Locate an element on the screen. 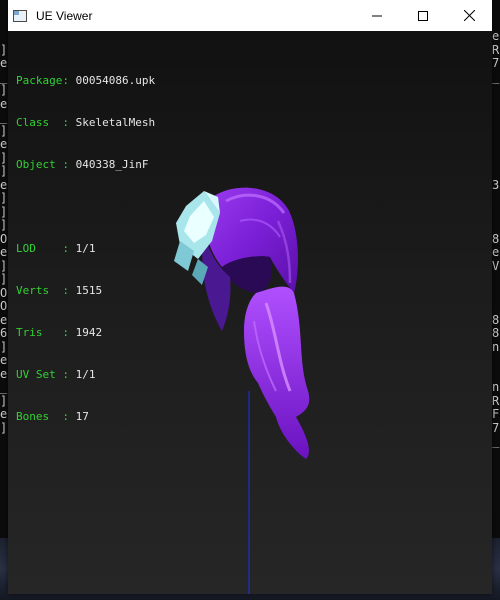 Image resolution: width=500 pixels, height=600 pixels. maximize-icon is located at coordinates (423, 15).